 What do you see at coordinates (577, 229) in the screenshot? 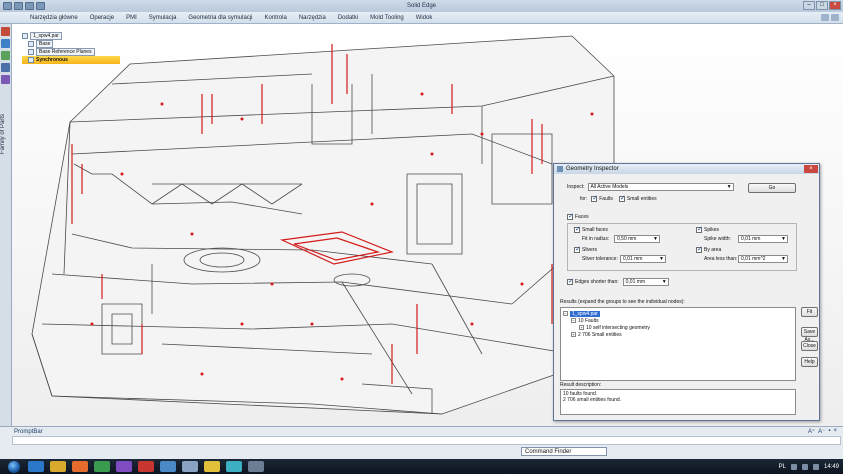
I see `small-faces-checkbox` at bounding box center [577, 229].